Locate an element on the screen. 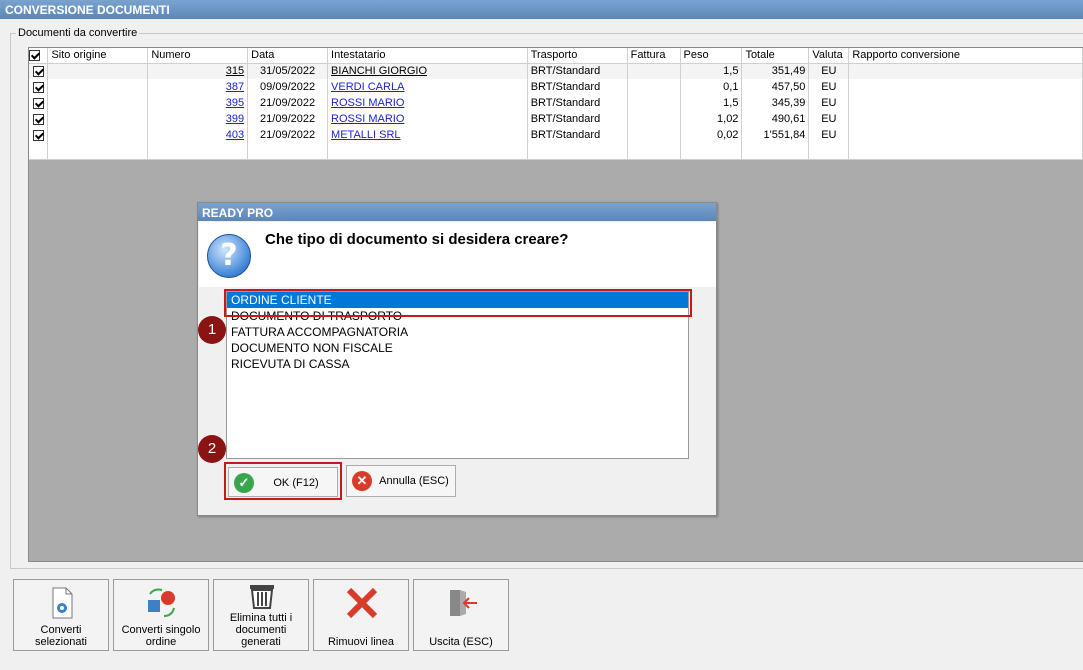 This screenshot has width=1083, height=670. step-badge-1: 1 is located at coordinates (212, 330).